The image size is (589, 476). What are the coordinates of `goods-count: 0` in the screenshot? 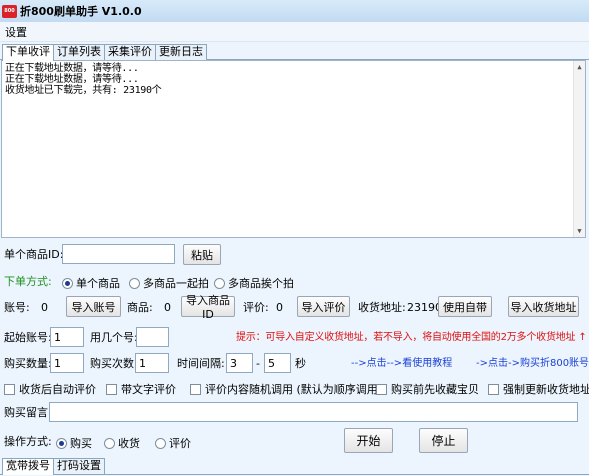 It's located at (167, 307).